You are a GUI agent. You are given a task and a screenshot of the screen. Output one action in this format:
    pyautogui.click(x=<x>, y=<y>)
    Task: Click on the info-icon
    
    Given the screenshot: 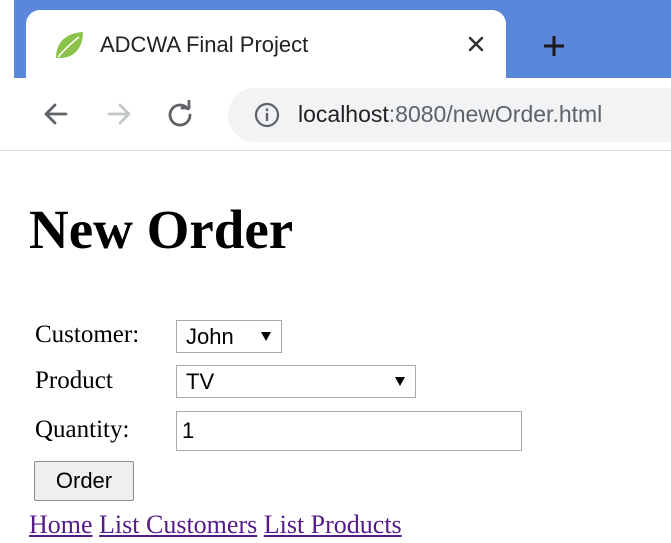 What is the action you would take?
    pyautogui.click(x=267, y=115)
    